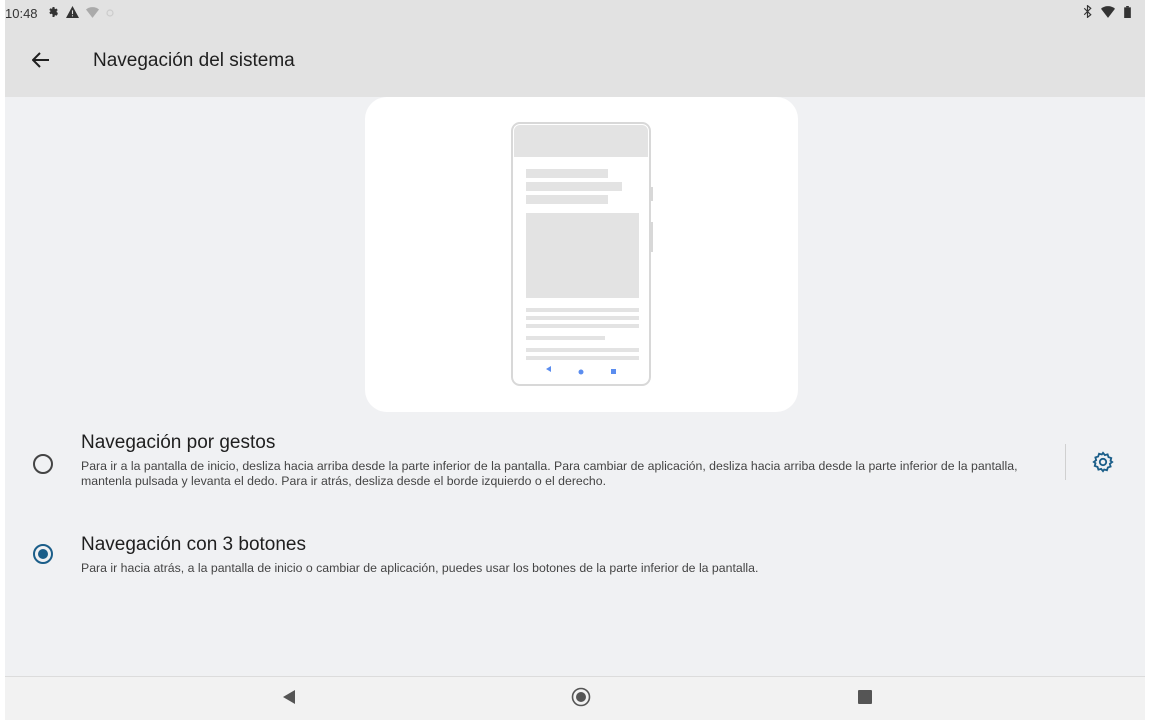 The image size is (1150, 720). I want to click on illustration-recents-icon, so click(613, 371).